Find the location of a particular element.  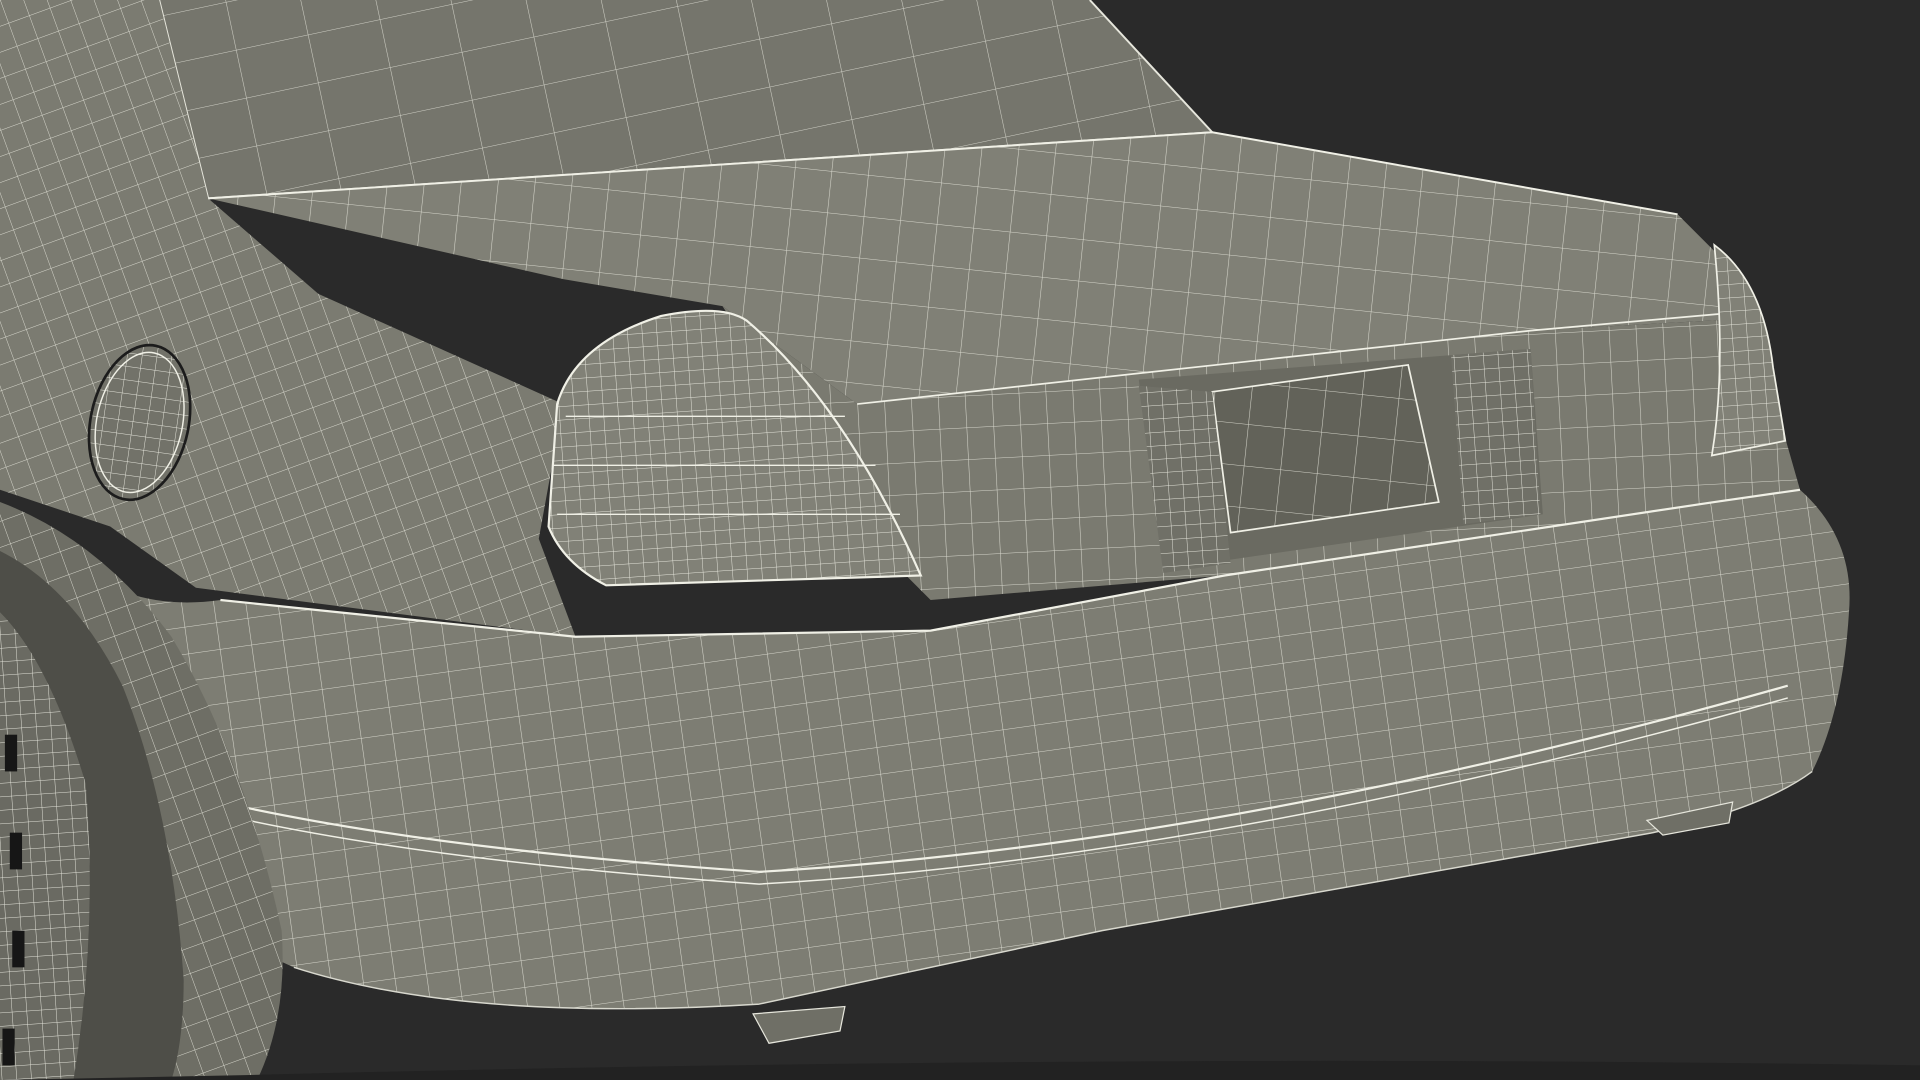

right-tail-light is located at coordinates (1748, 350).